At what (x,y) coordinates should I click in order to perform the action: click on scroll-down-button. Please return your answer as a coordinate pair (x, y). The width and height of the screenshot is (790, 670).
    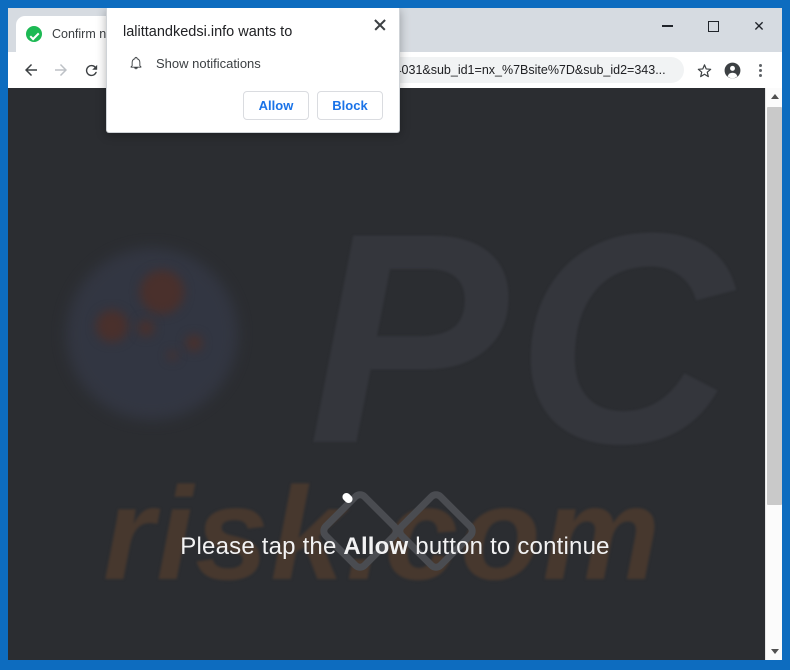
    Looking at the image, I should click on (774, 651).